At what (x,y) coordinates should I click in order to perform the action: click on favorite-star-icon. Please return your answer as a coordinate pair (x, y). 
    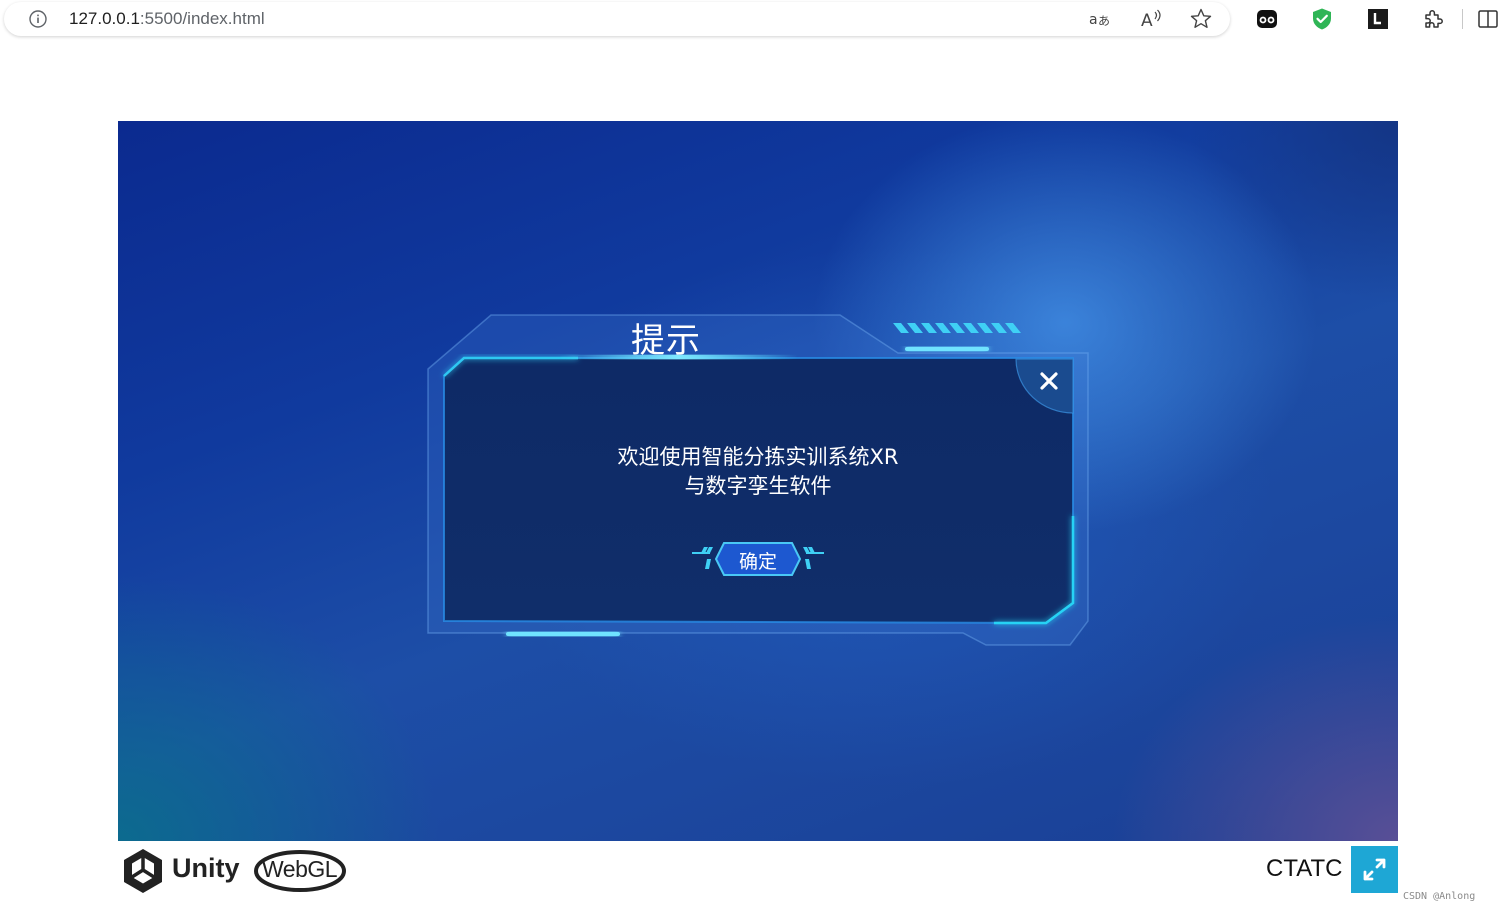
    Looking at the image, I should click on (1201, 19).